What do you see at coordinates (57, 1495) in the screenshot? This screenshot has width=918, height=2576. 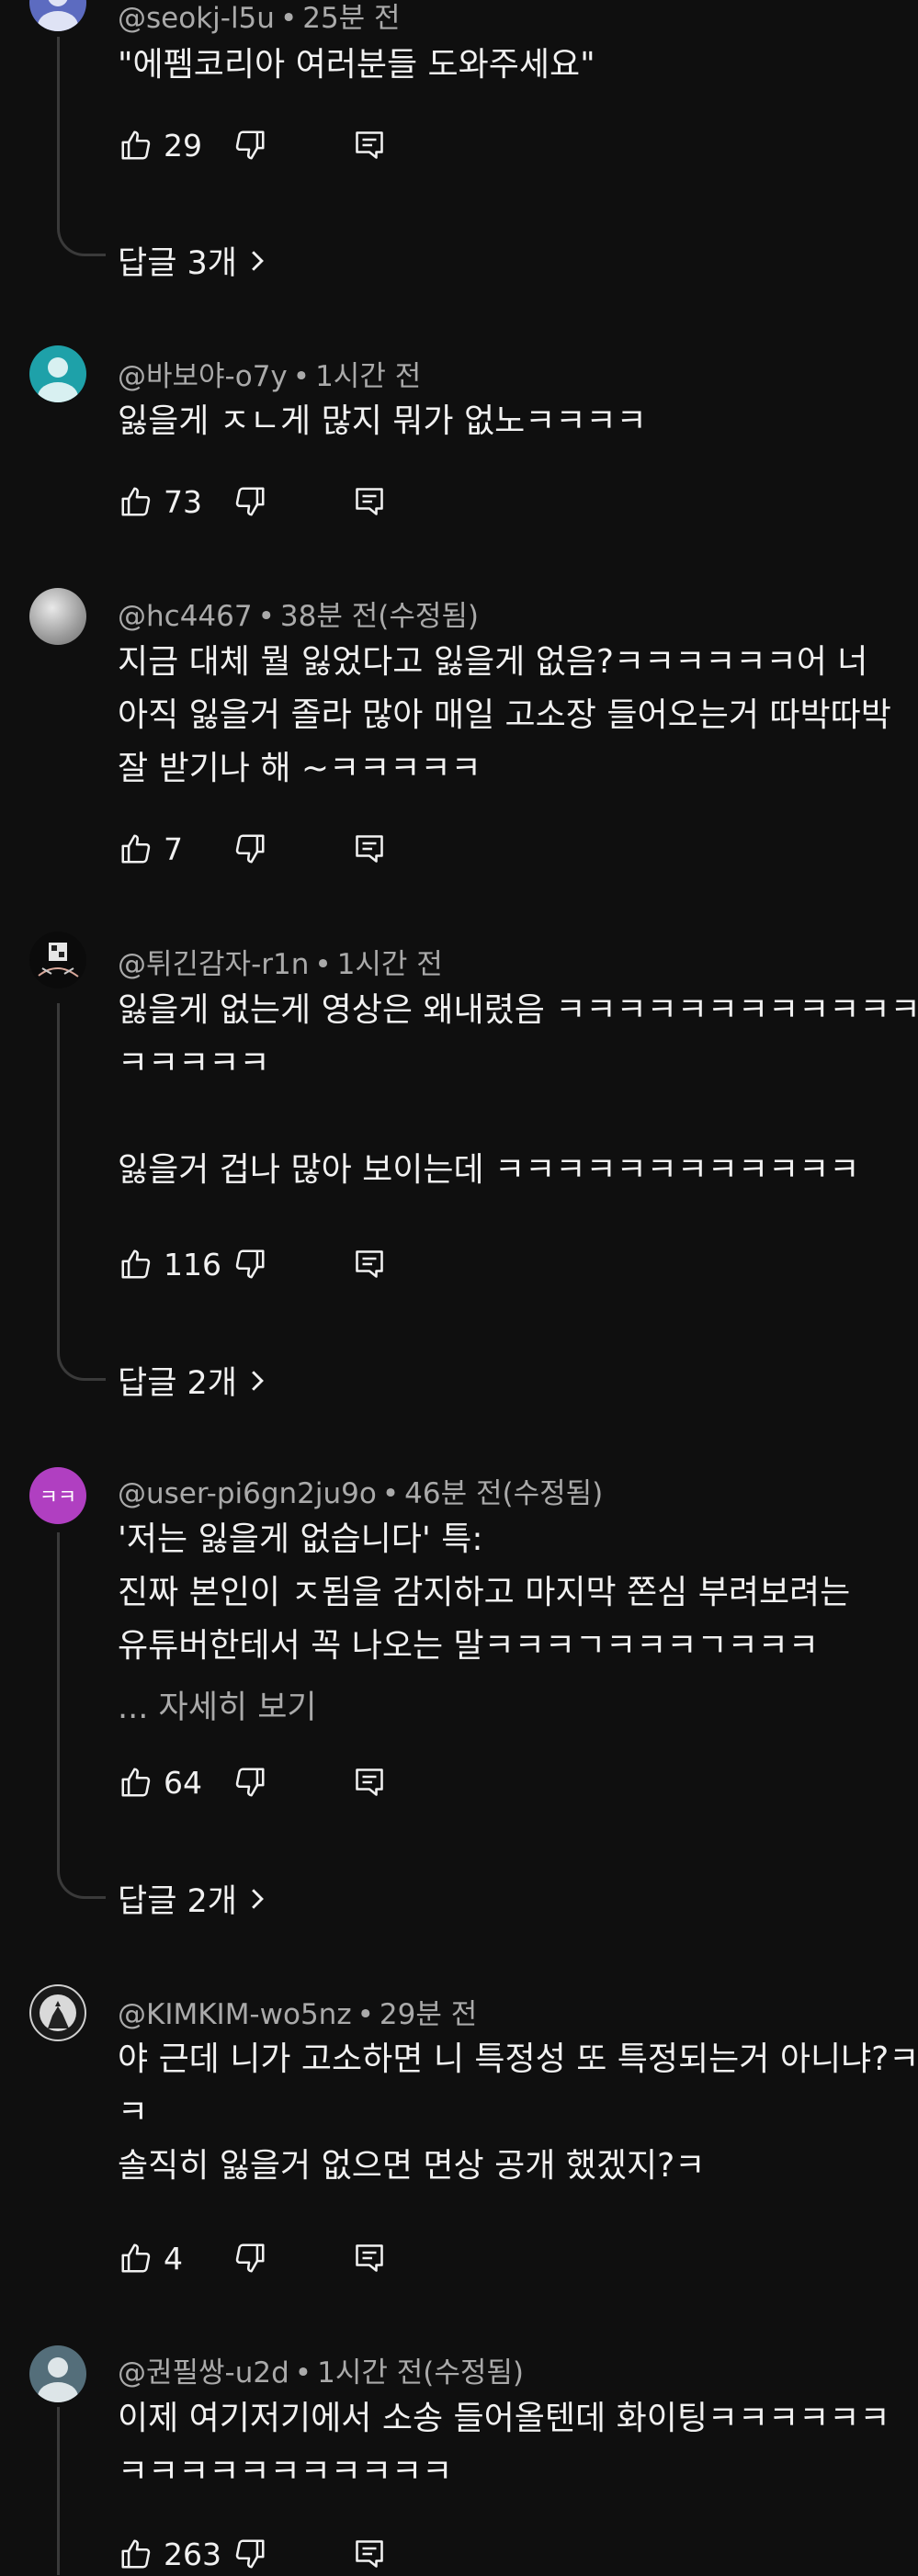 I see `avatar: ㅋㅋ` at bounding box center [57, 1495].